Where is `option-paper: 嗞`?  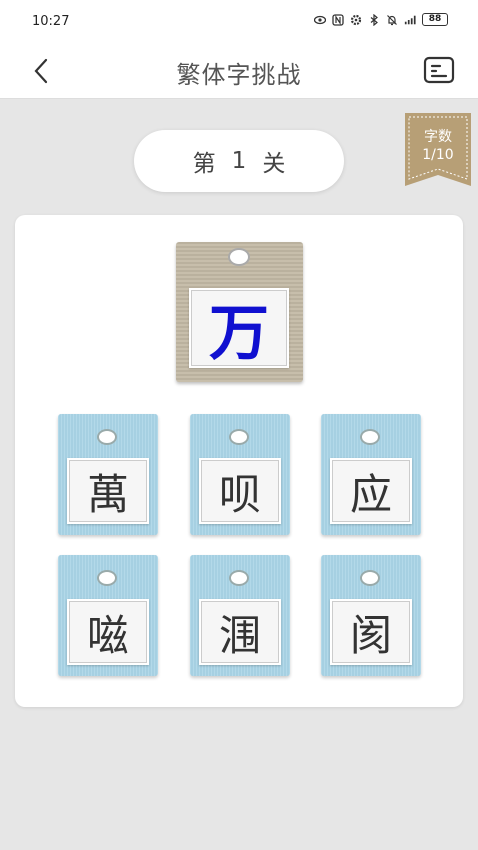
option-paper: 嗞 is located at coordinates (108, 632).